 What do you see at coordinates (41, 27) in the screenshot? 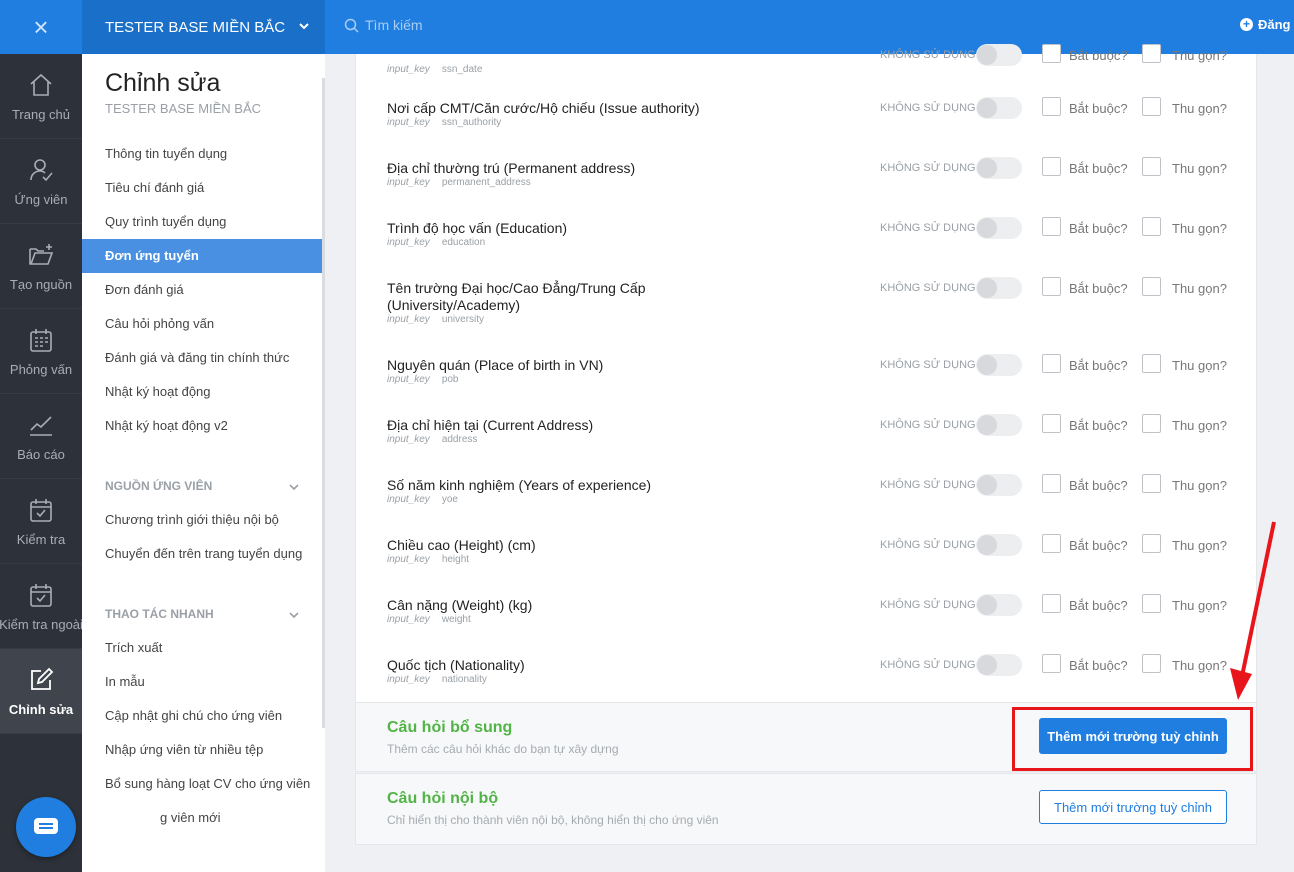
I see `close-nav-button: ×` at bounding box center [41, 27].